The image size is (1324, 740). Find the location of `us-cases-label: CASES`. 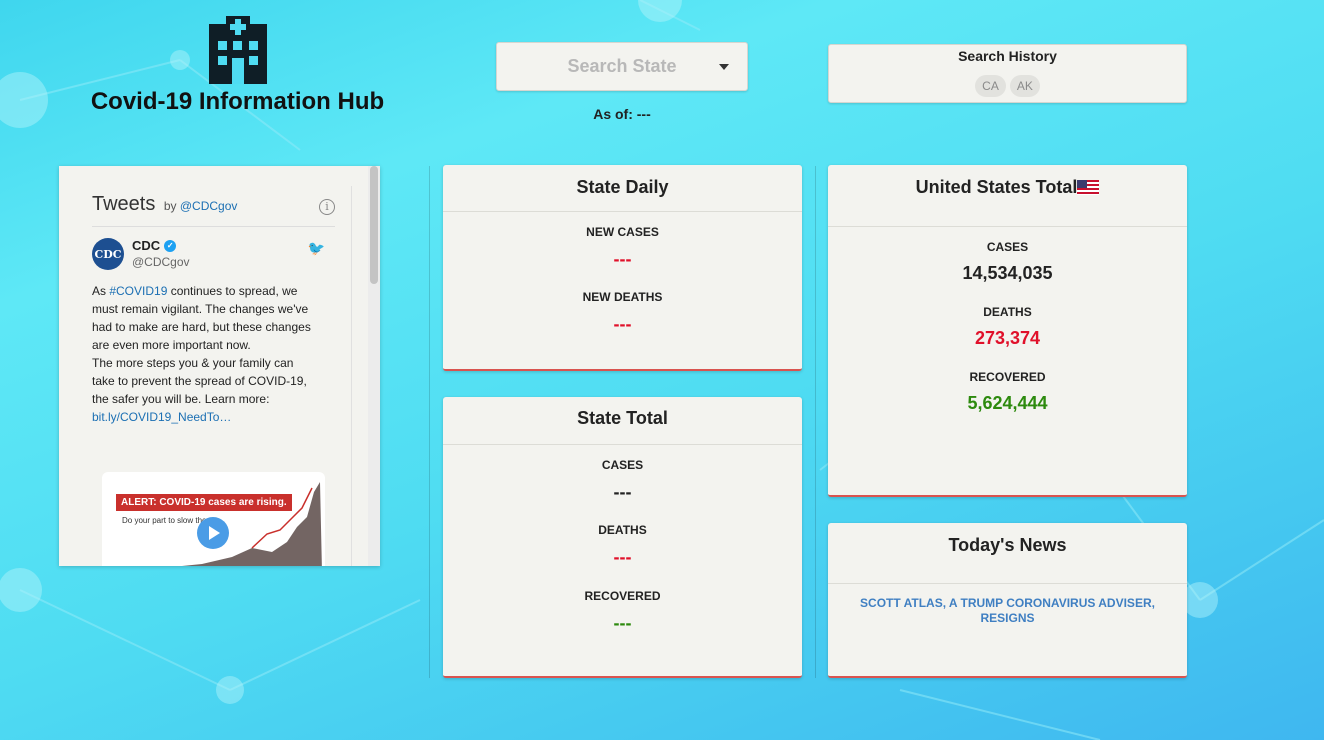

us-cases-label: CASES is located at coordinates (1007, 247).